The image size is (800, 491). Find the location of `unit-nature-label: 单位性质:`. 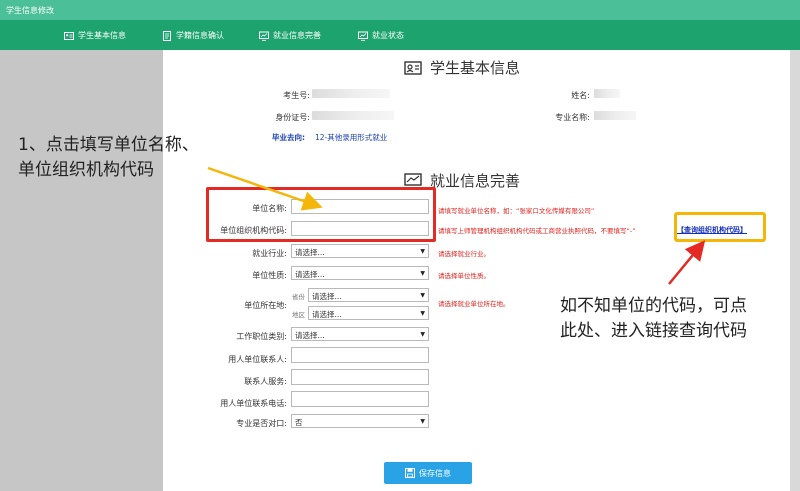

unit-nature-label: 单位性质: is located at coordinates (269, 275).